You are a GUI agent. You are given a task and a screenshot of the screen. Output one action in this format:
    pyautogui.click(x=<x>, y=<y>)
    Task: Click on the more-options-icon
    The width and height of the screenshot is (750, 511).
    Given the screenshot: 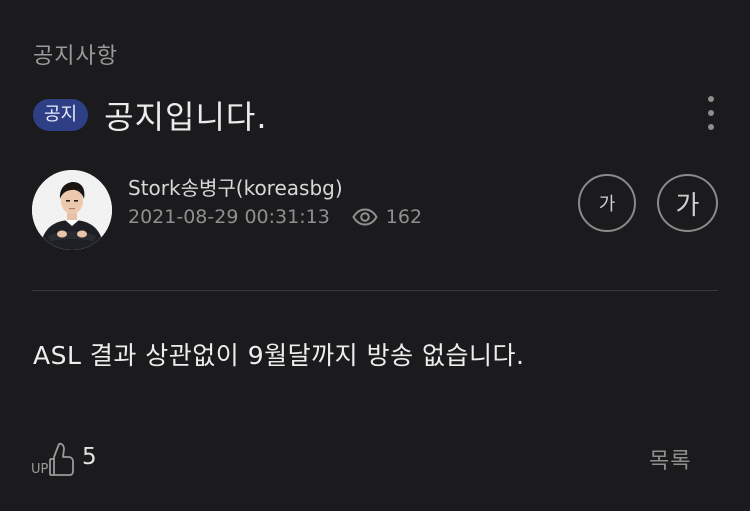 What is the action you would take?
    pyautogui.click(x=711, y=113)
    